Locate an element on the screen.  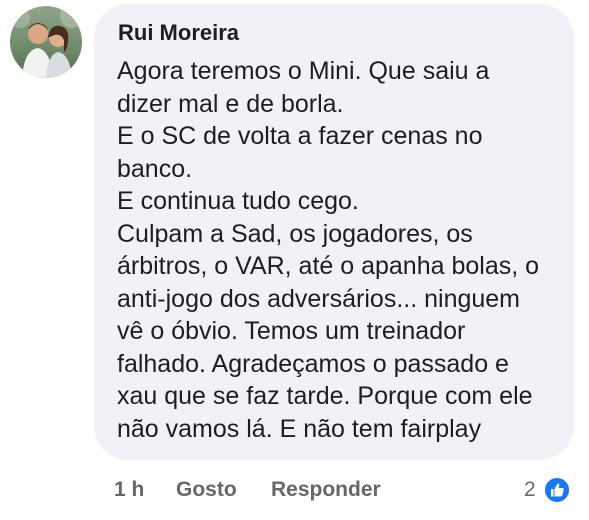
comment-line: árbitros, o VAR, até o apanha bolas, o is located at coordinates (328, 266).